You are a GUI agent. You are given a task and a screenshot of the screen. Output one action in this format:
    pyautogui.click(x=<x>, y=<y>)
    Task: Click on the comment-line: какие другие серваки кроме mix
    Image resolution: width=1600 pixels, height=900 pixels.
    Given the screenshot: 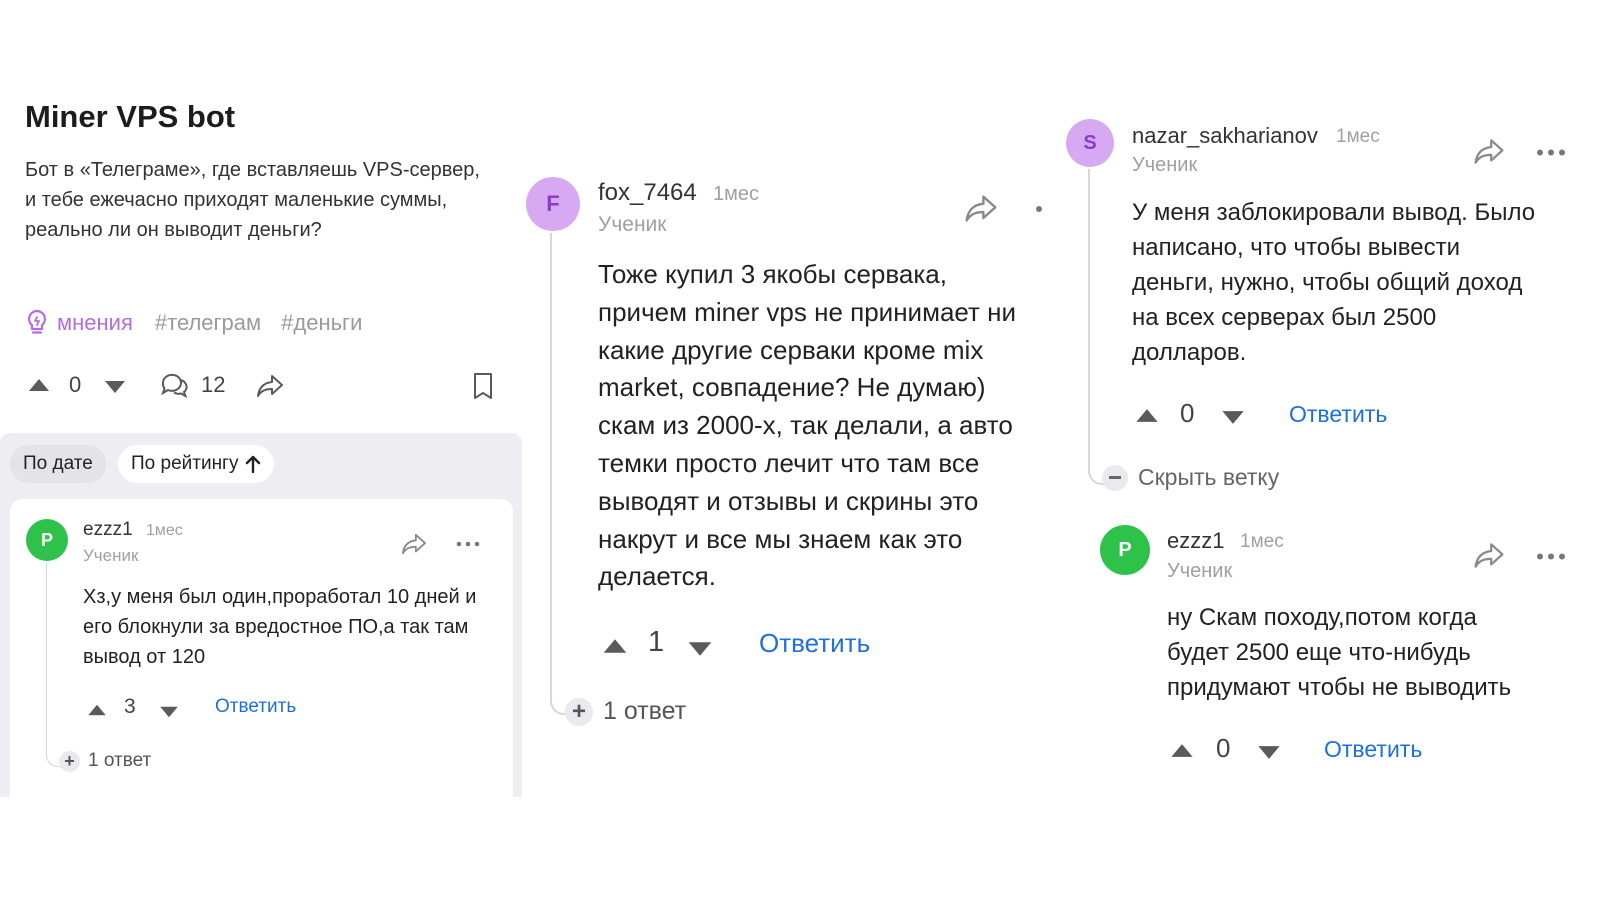 What is the action you would take?
    pyautogui.click(x=791, y=349)
    